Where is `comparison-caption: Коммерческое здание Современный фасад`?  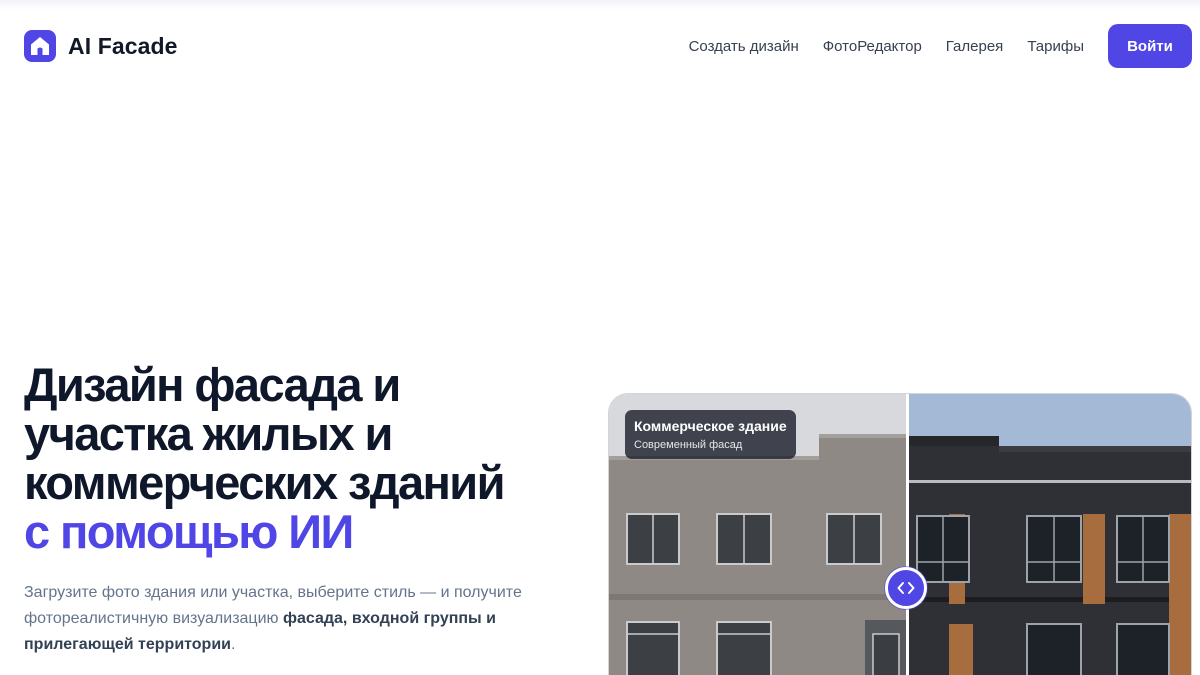
comparison-caption: Коммерческое здание Современный фасад is located at coordinates (710, 434).